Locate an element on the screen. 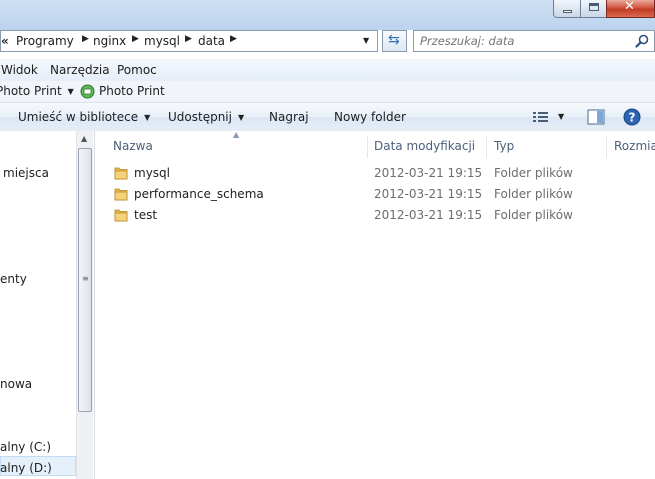  scroll-up-button: ▲ is located at coordinates (85, 139).